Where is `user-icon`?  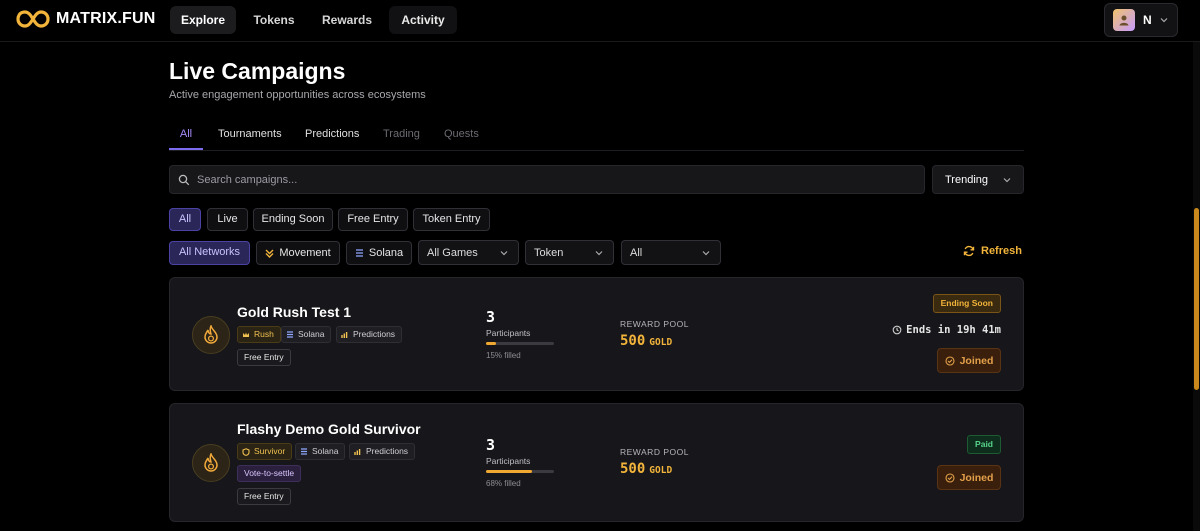 user-icon is located at coordinates (1124, 20).